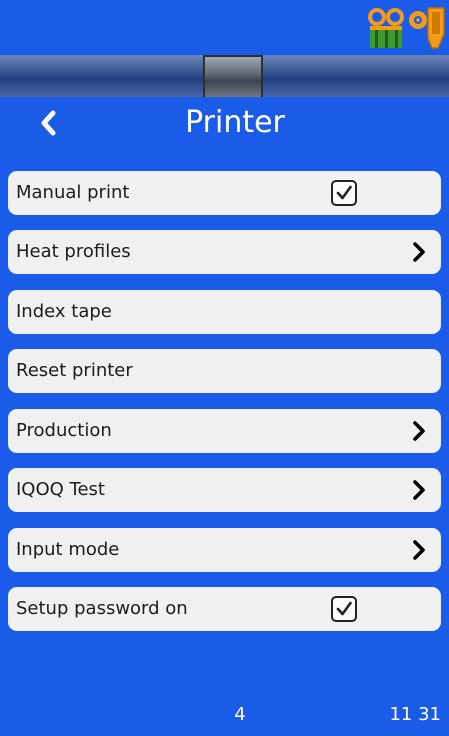  I want to click on page-title: Printer, so click(235, 122).